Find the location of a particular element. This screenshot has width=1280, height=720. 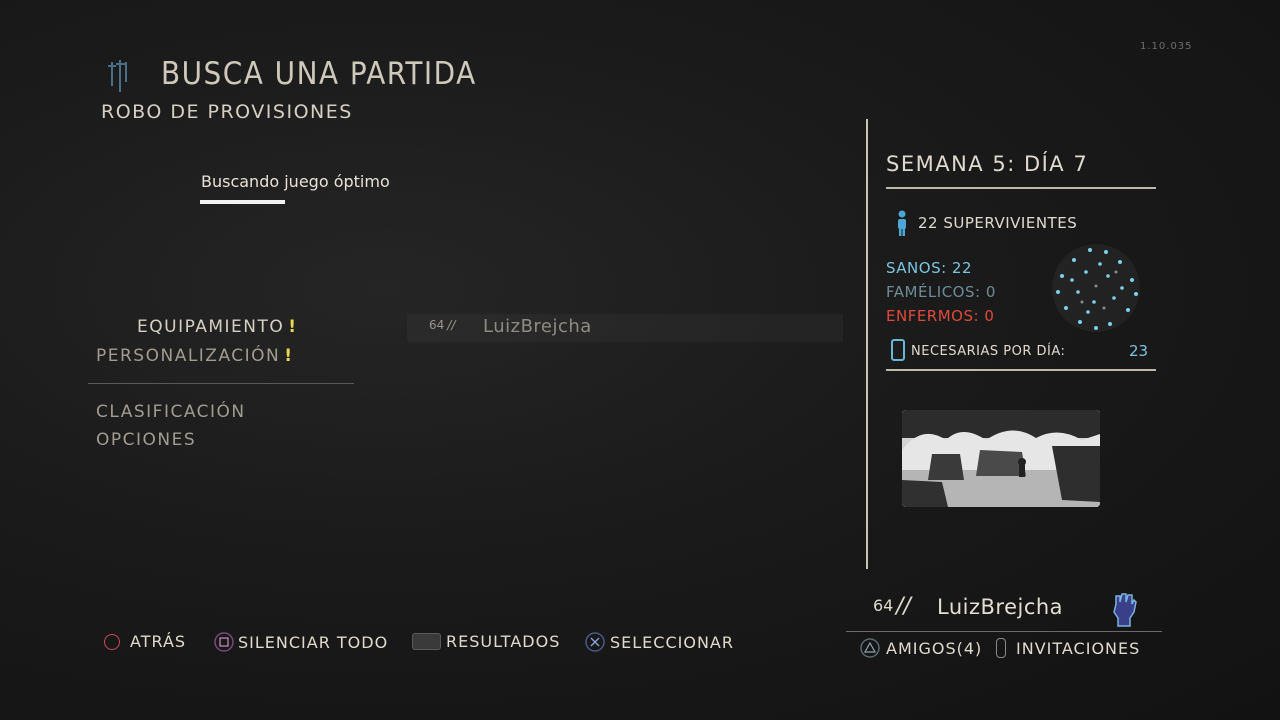

select-button: SELECCIONAR is located at coordinates (659, 642).